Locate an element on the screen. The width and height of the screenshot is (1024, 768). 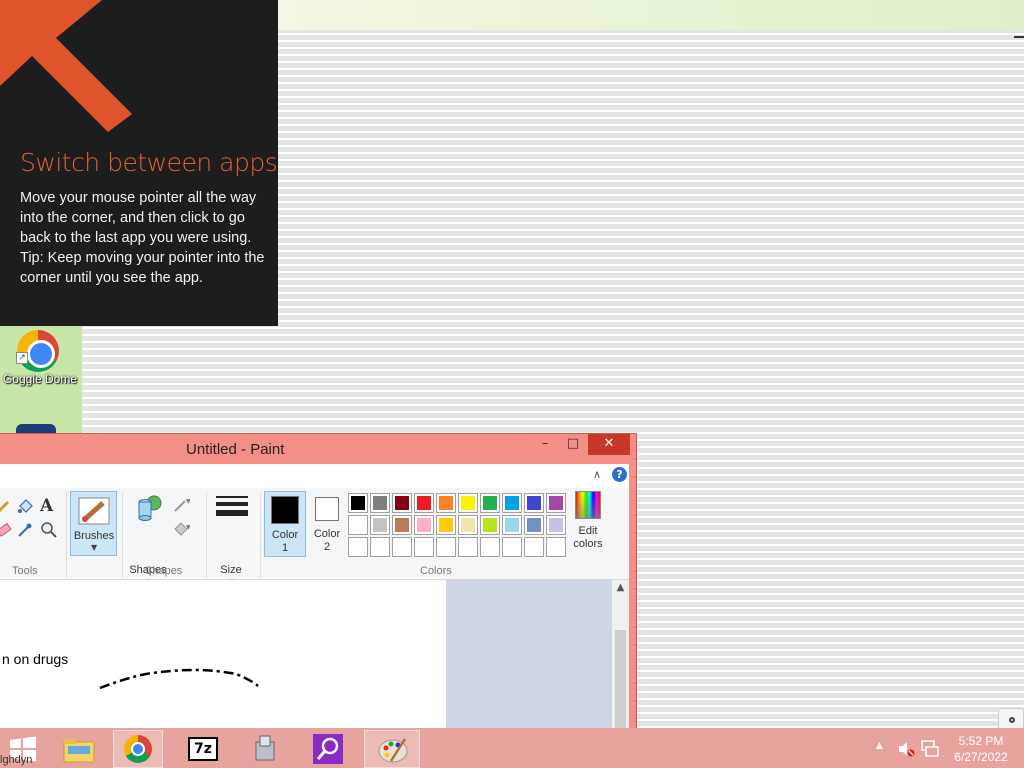
scroll-thumb is located at coordinates (620, 680).